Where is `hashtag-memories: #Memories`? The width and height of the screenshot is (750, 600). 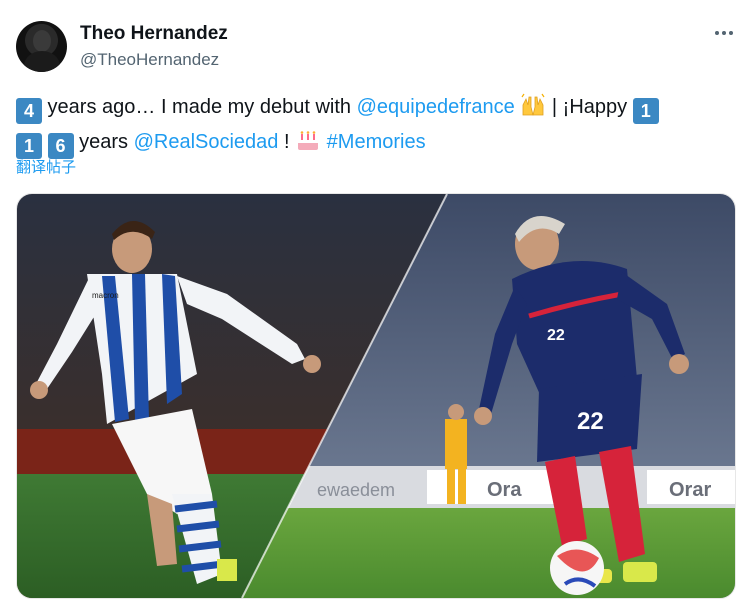 hashtag-memories: #Memories is located at coordinates (376, 142).